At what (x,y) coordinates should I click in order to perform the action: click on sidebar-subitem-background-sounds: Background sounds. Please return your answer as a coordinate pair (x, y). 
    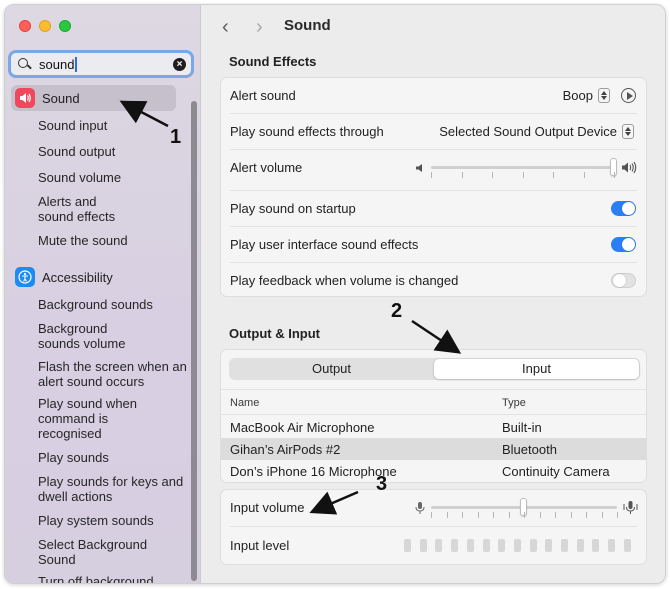
    Looking at the image, I should click on (113, 304).